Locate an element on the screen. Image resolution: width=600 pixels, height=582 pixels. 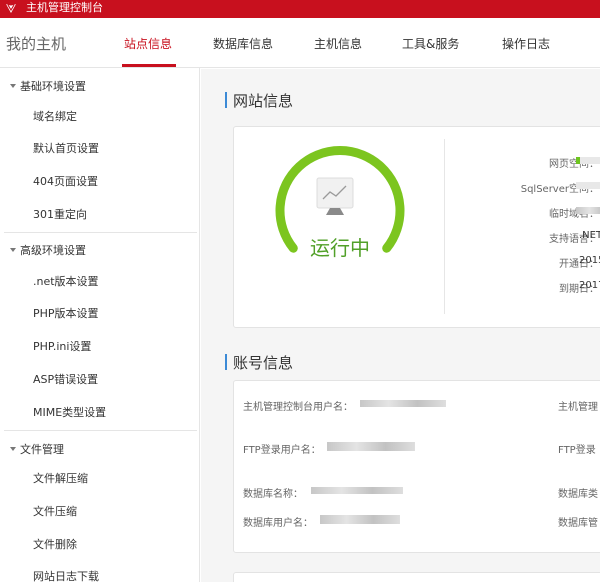
sidebar-item-log-download: 网站日志下载 is located at coordinates (66, 575).